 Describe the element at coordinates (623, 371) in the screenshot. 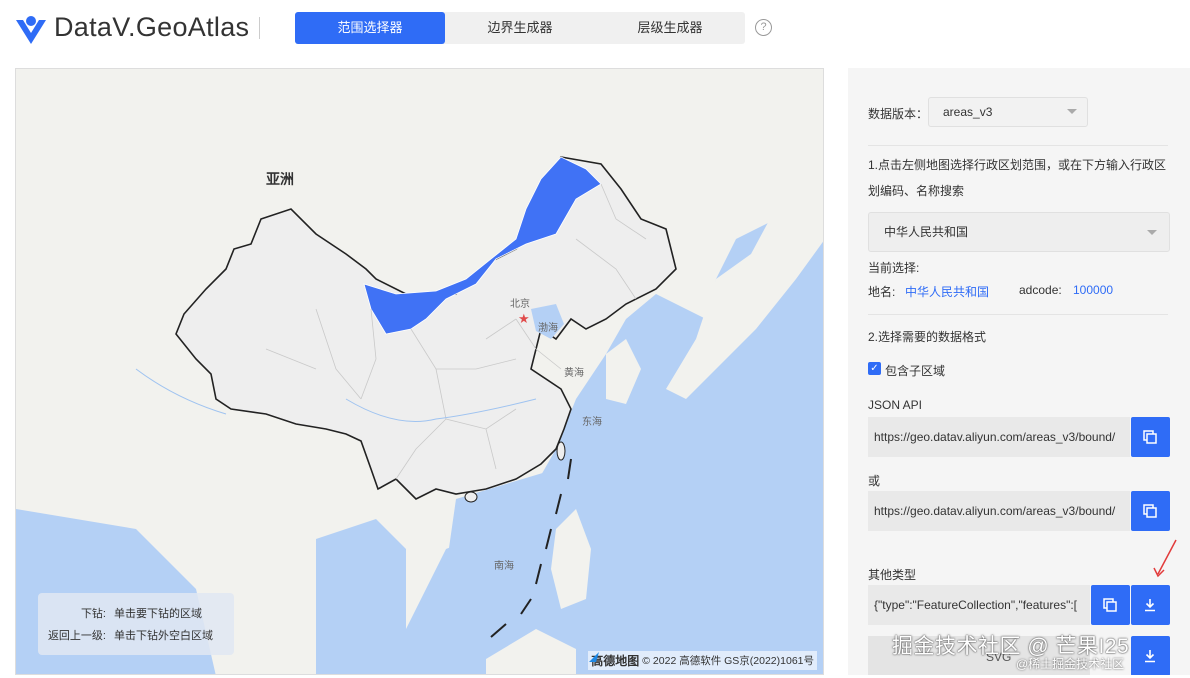

I see `korea-land` at that location.